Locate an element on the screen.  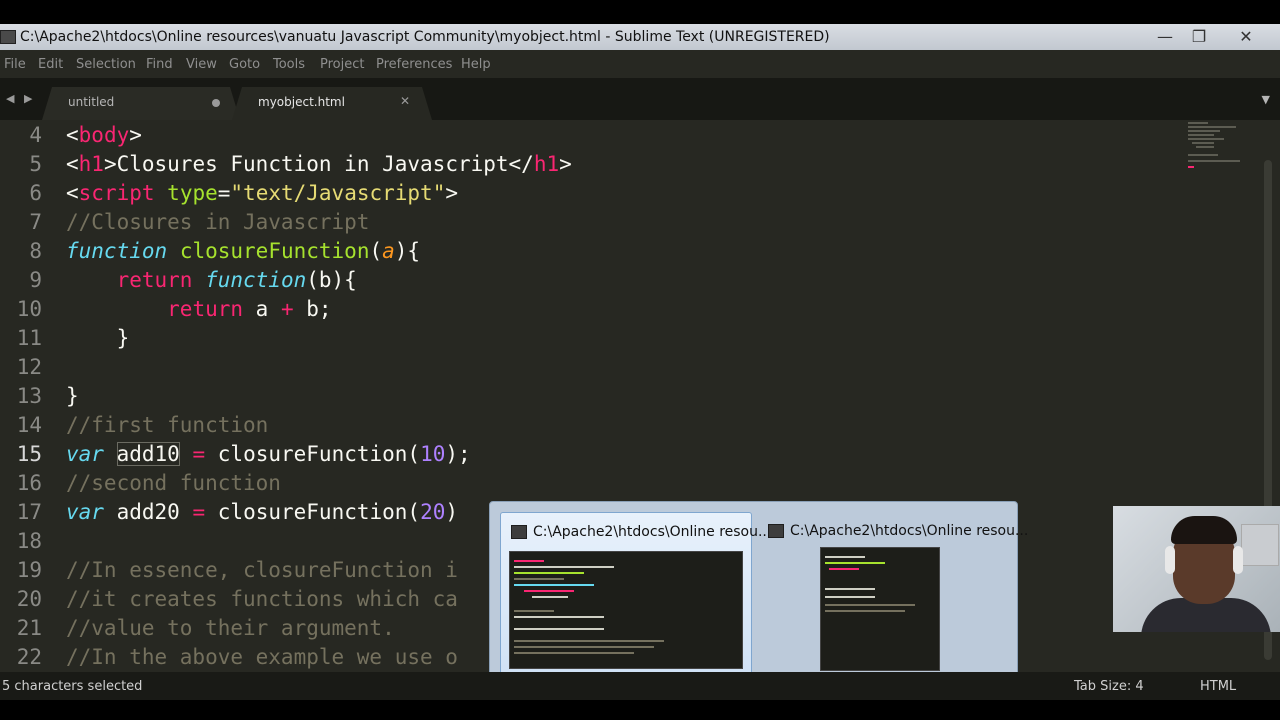
line-number: 13 is located at coordinates (29, 396).